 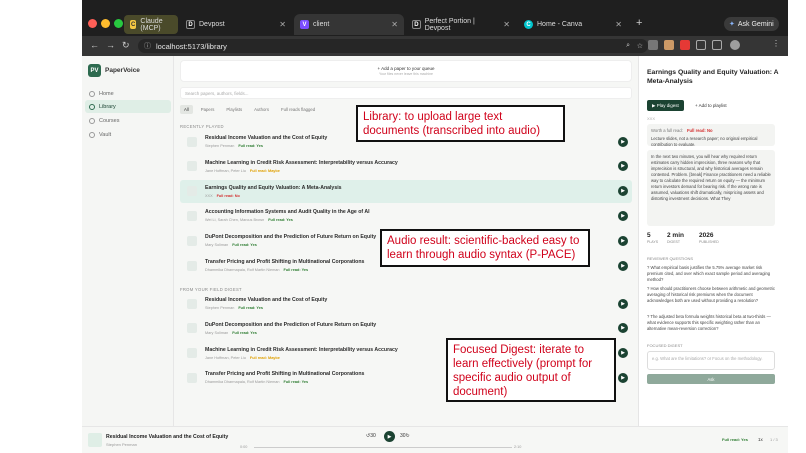 What do you see at coordinates (298, 109) in the screenshot?
I see `filter-full-reads: Full reads flagged` at bounding box center [298, 109].